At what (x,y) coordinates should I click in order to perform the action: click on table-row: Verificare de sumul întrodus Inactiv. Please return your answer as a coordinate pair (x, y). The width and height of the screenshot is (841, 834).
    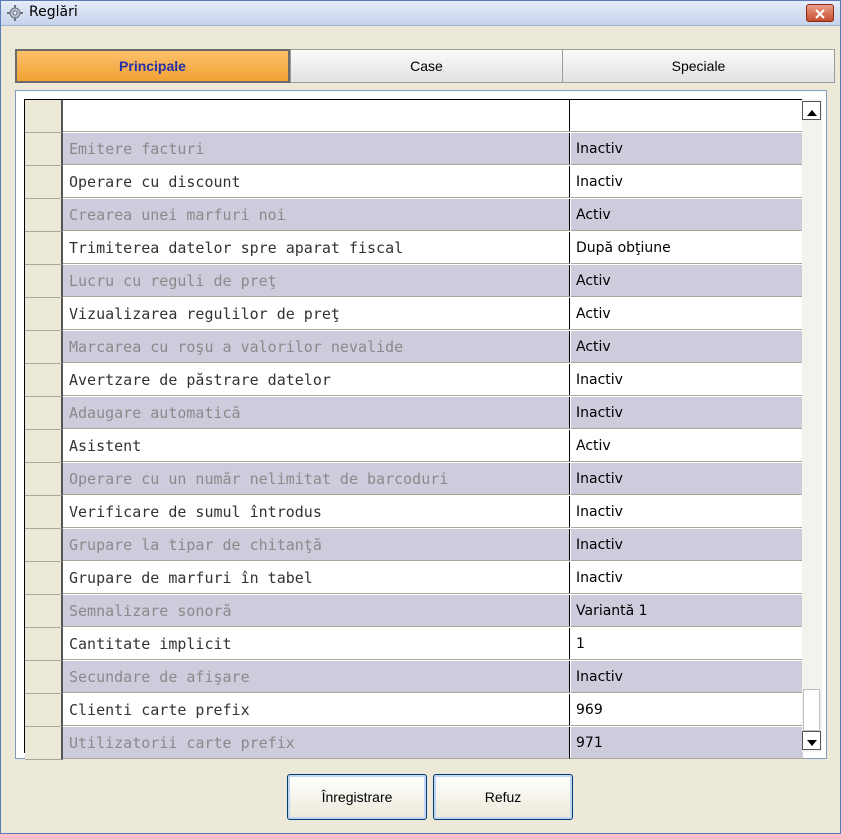
    Looking at the image, I should click on (414, 512).